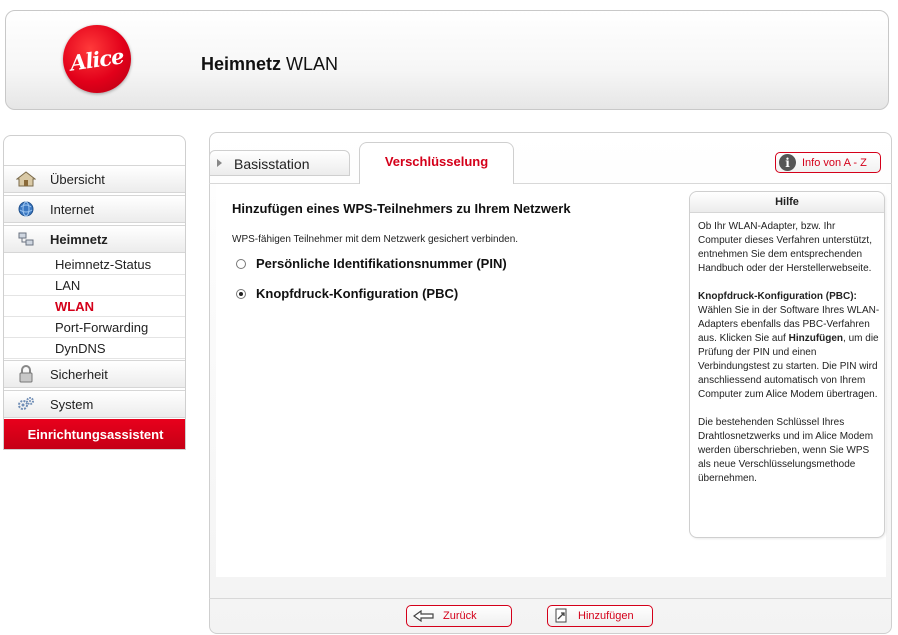 The width and height of the screenshot is (898, 635). I want to click on radio-pin, so click(241, 263).